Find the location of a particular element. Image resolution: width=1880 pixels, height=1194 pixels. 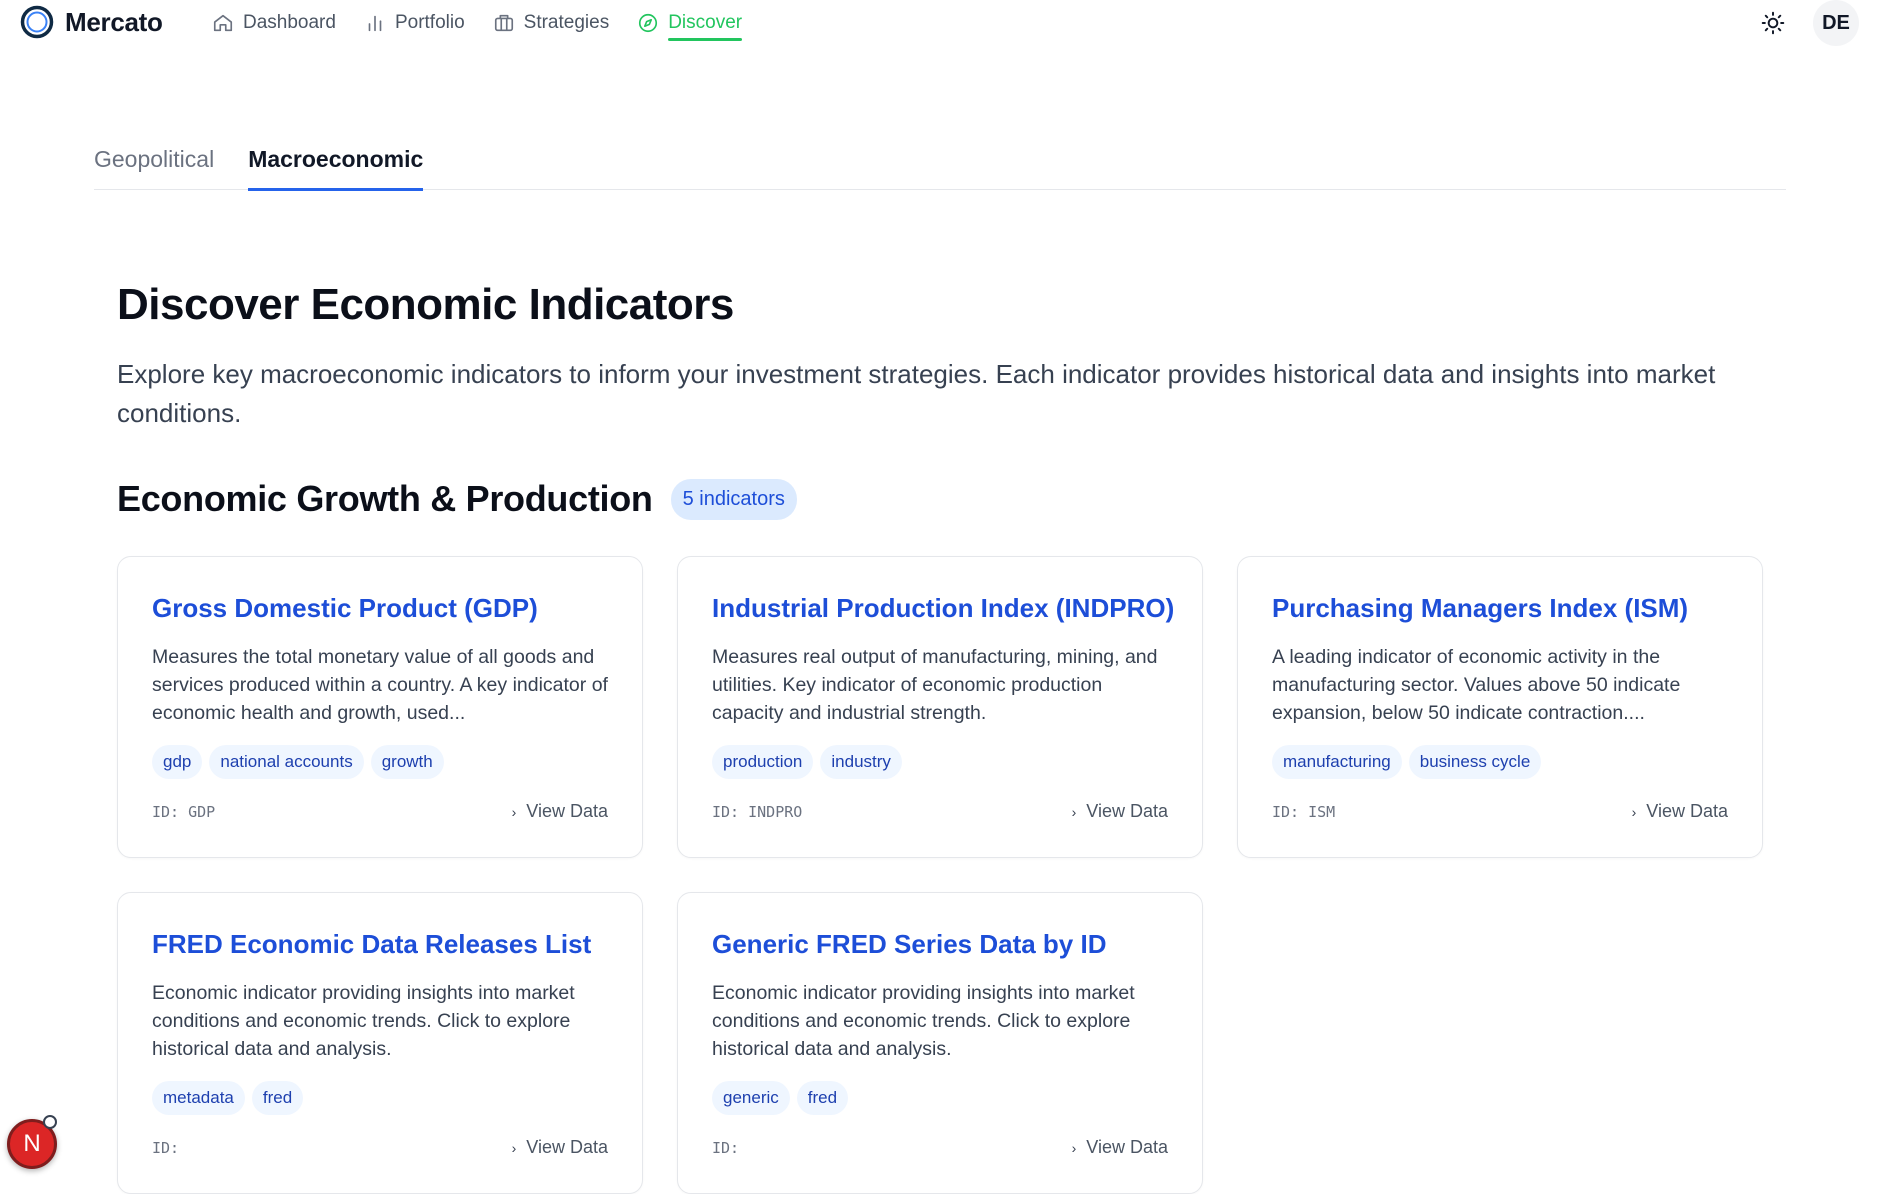

nav-label-discover: Discover is located at coordinates (705, 22).